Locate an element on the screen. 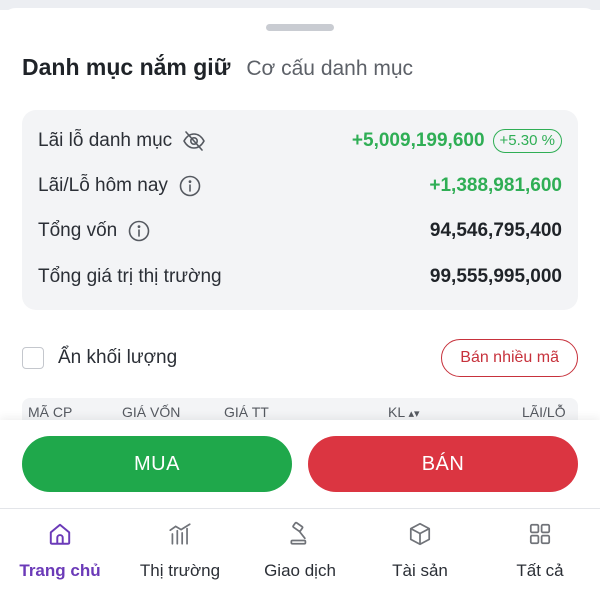 The width and height of the screenshot is (600, 600). column-header-pnl: LÃI/LỖ is located at coordinates (544, 412).